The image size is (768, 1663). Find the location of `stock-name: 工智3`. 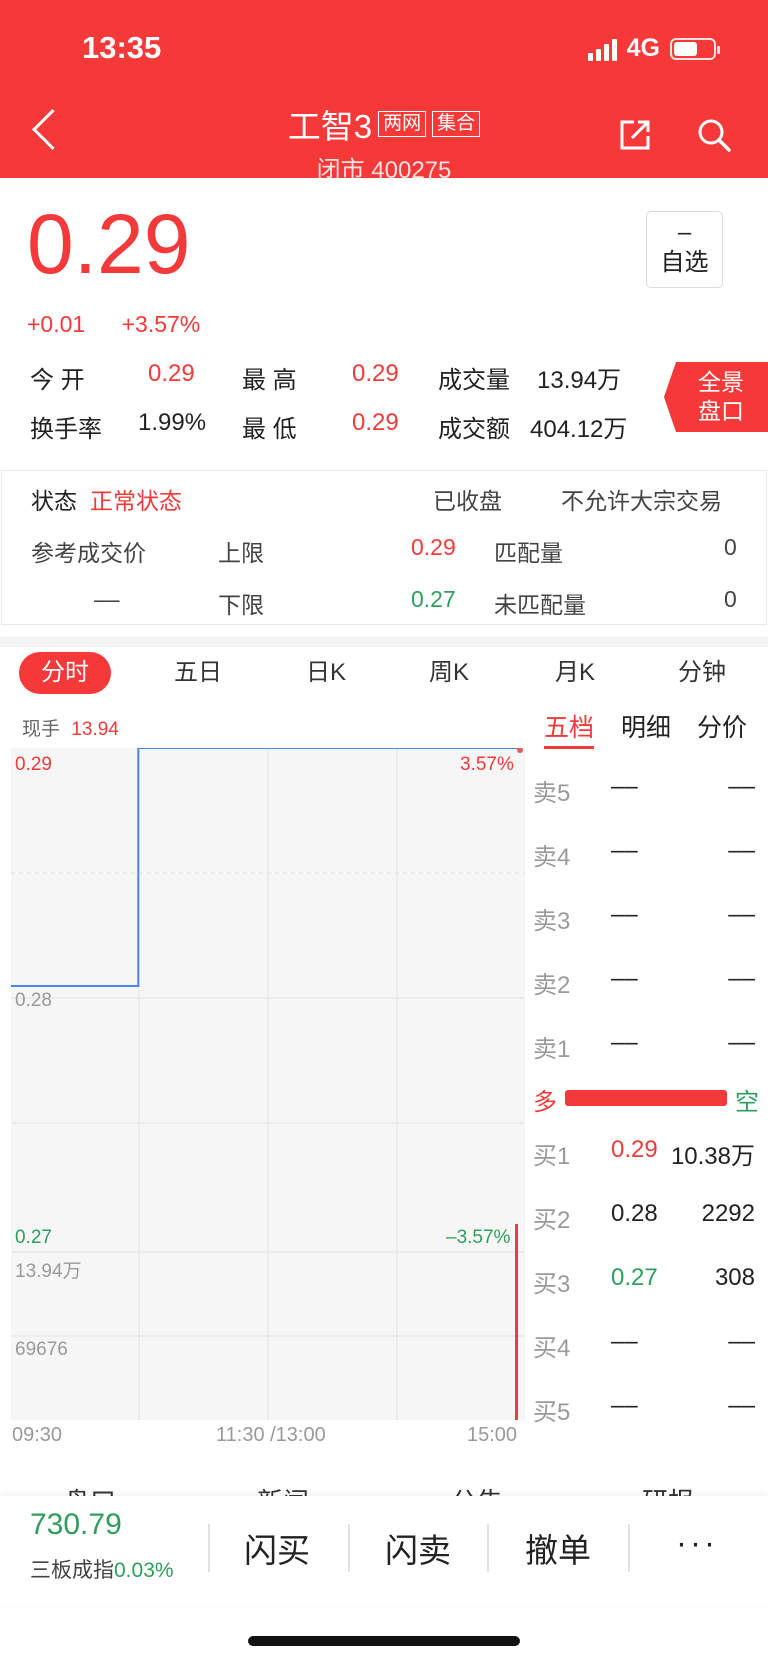

stock-name: 工智3 is located at coordinates (330, 126).